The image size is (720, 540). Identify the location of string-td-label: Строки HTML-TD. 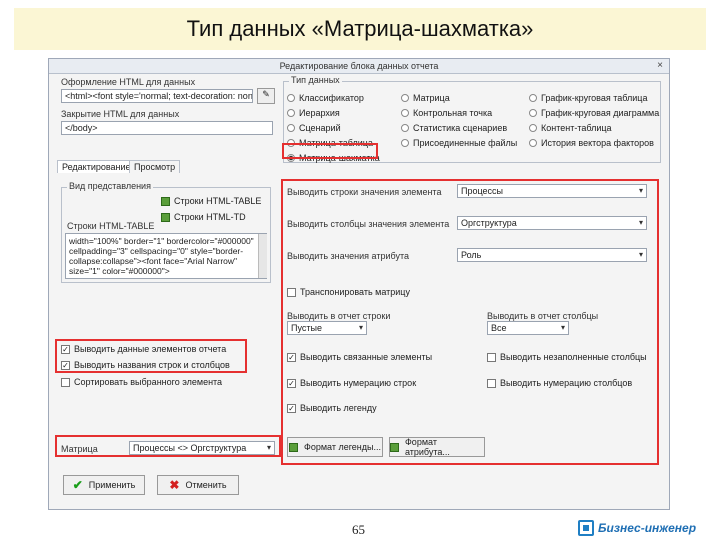
(210, 217).